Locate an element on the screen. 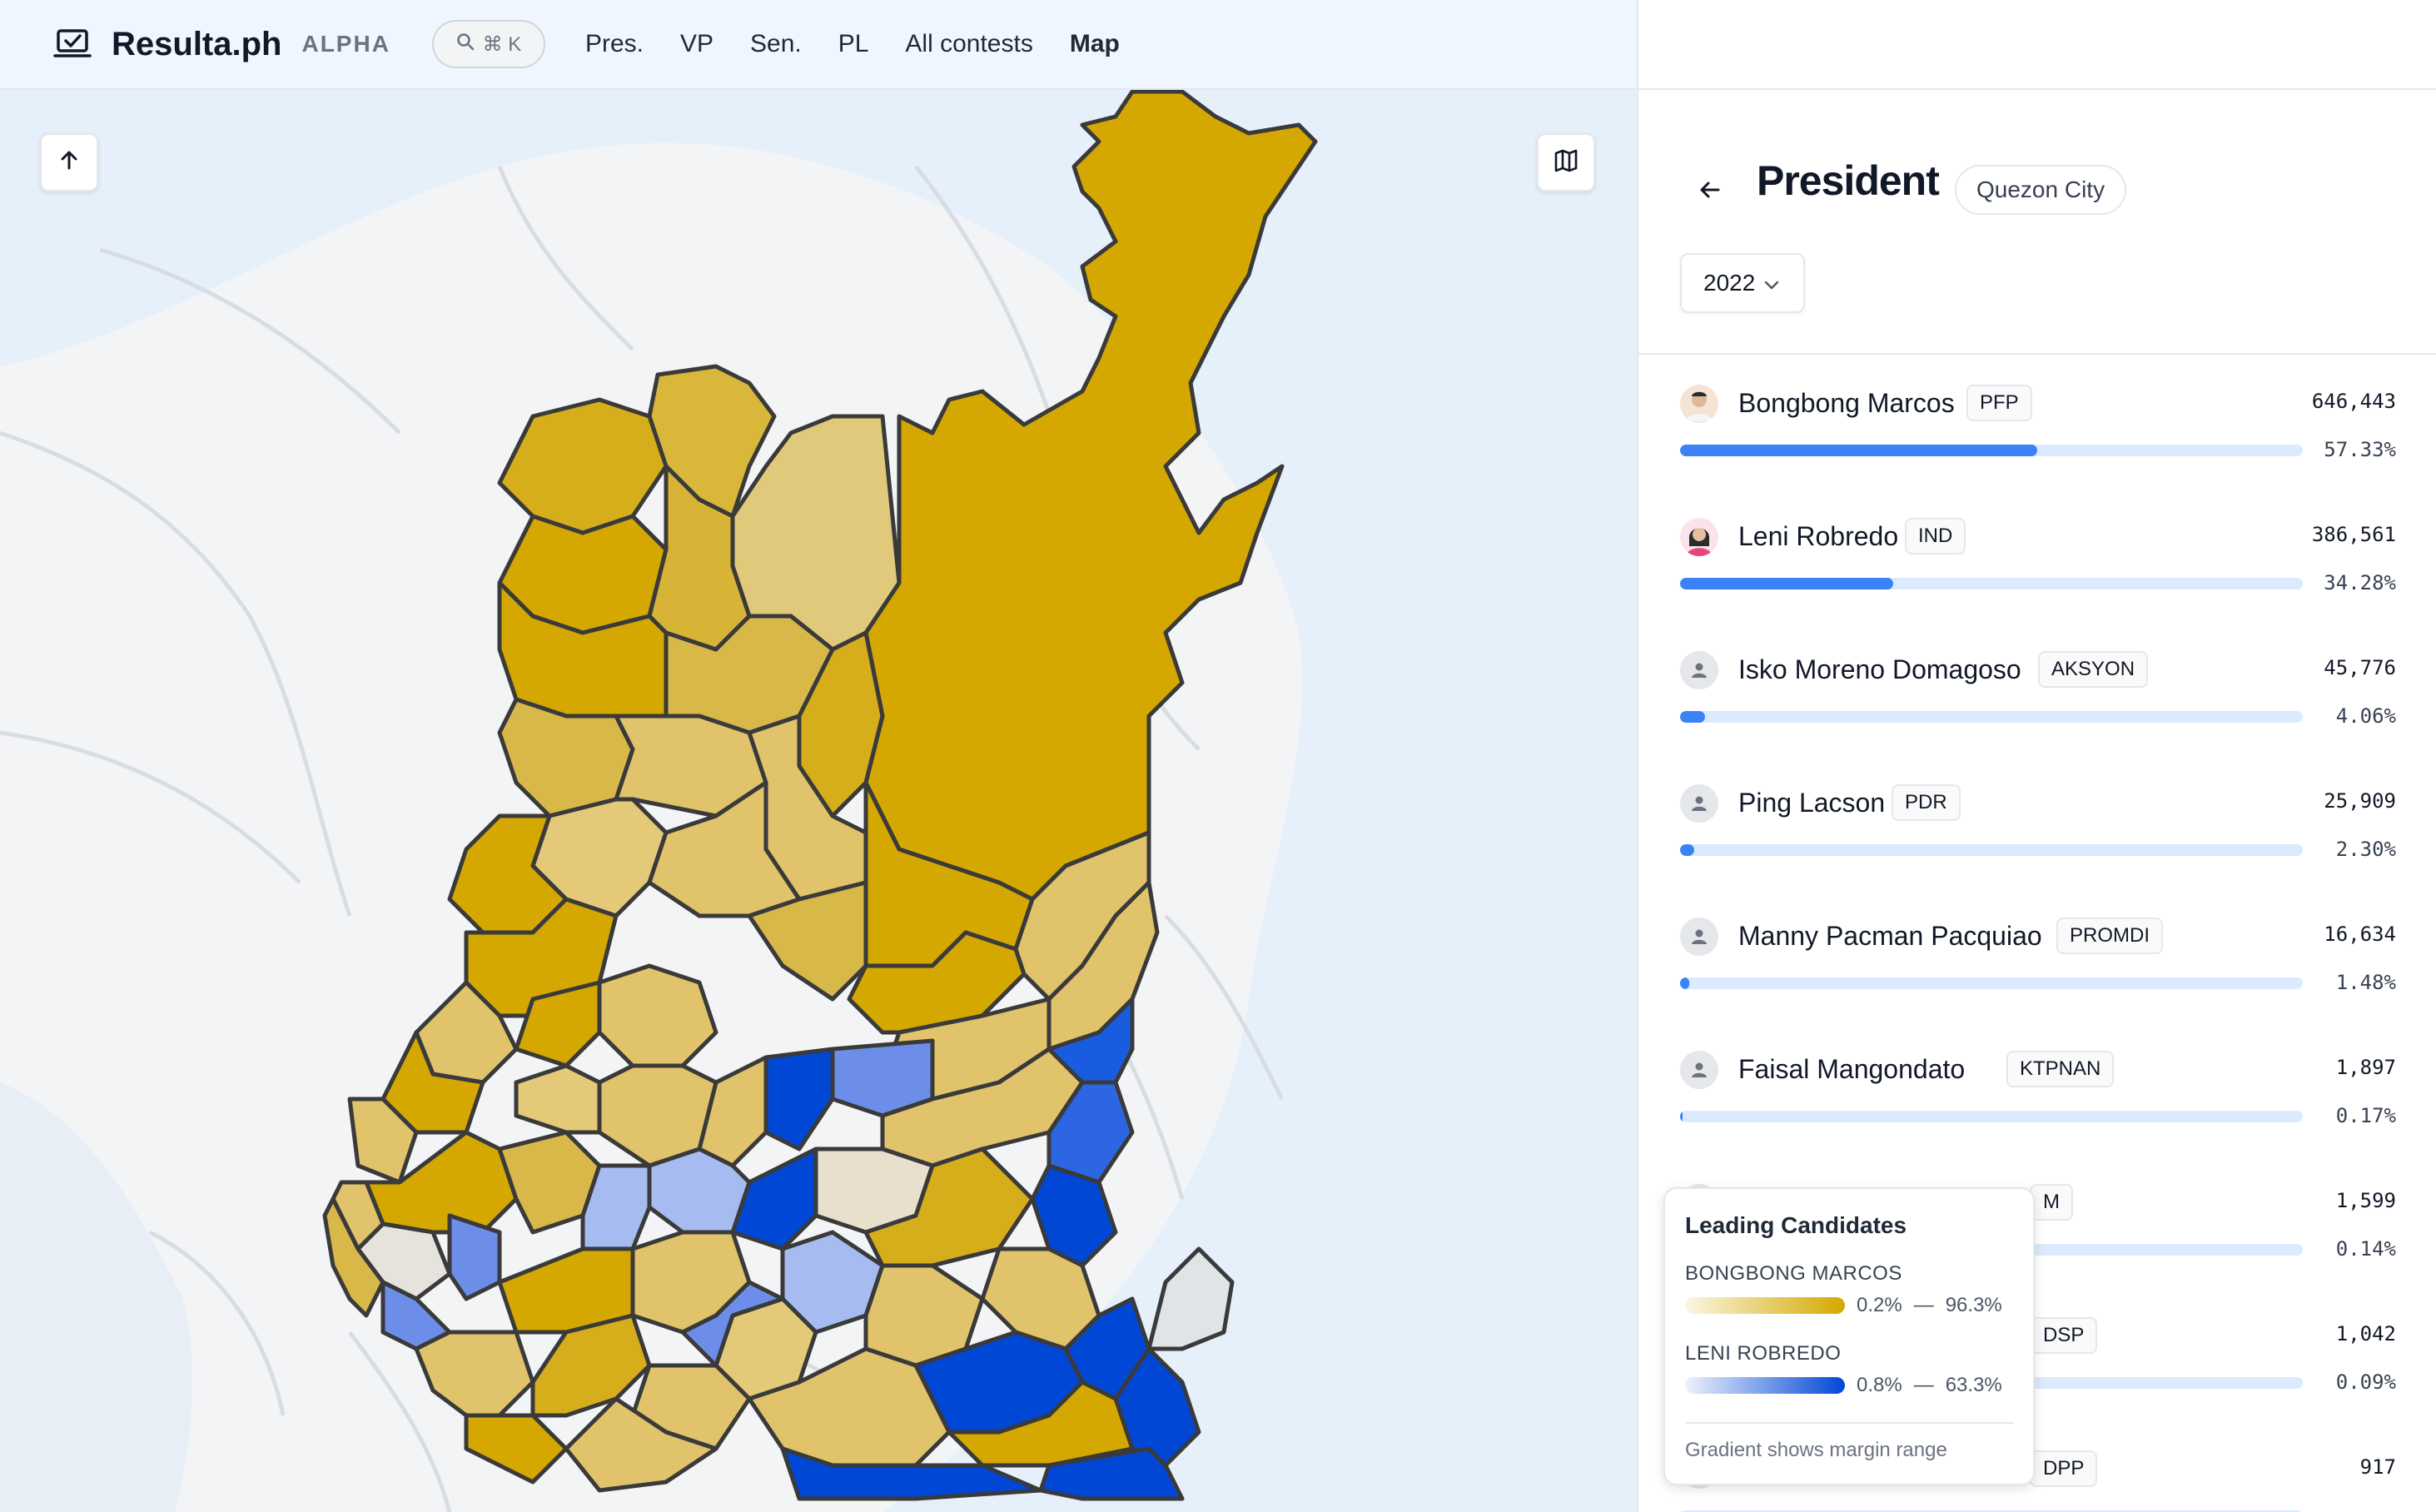 This screenshot has width=2436, height=1512. legend-title: Leading Candidates is located at coordinates (1796, 1225).